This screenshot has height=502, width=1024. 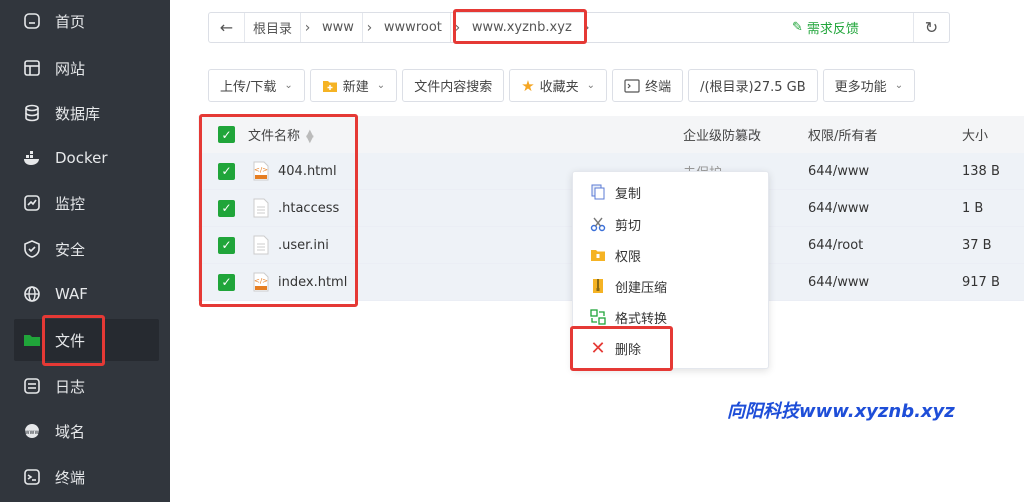 What do you see at coordinates (753, 85) in the screenshot?
I see `disk-usage-button: /(根目录)27.5 GB` at bounding box center [753, 85].